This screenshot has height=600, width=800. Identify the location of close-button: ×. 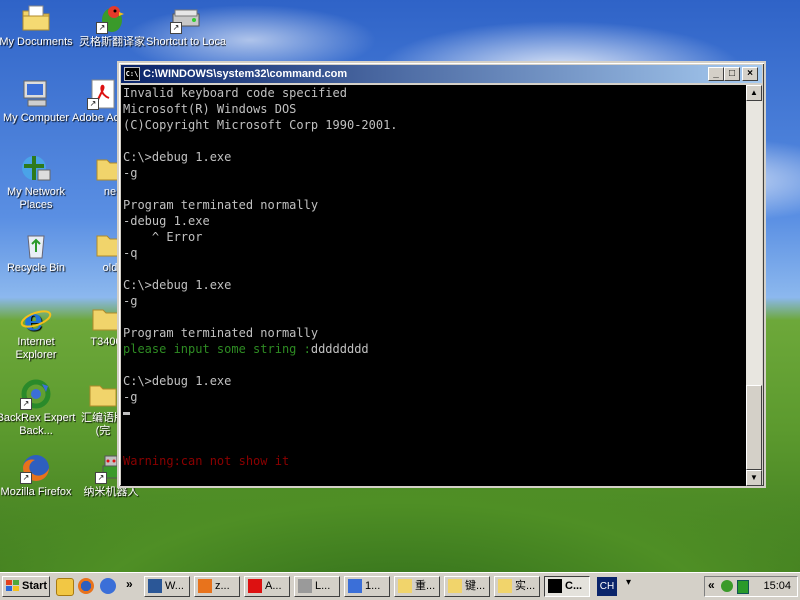
(750, 74).